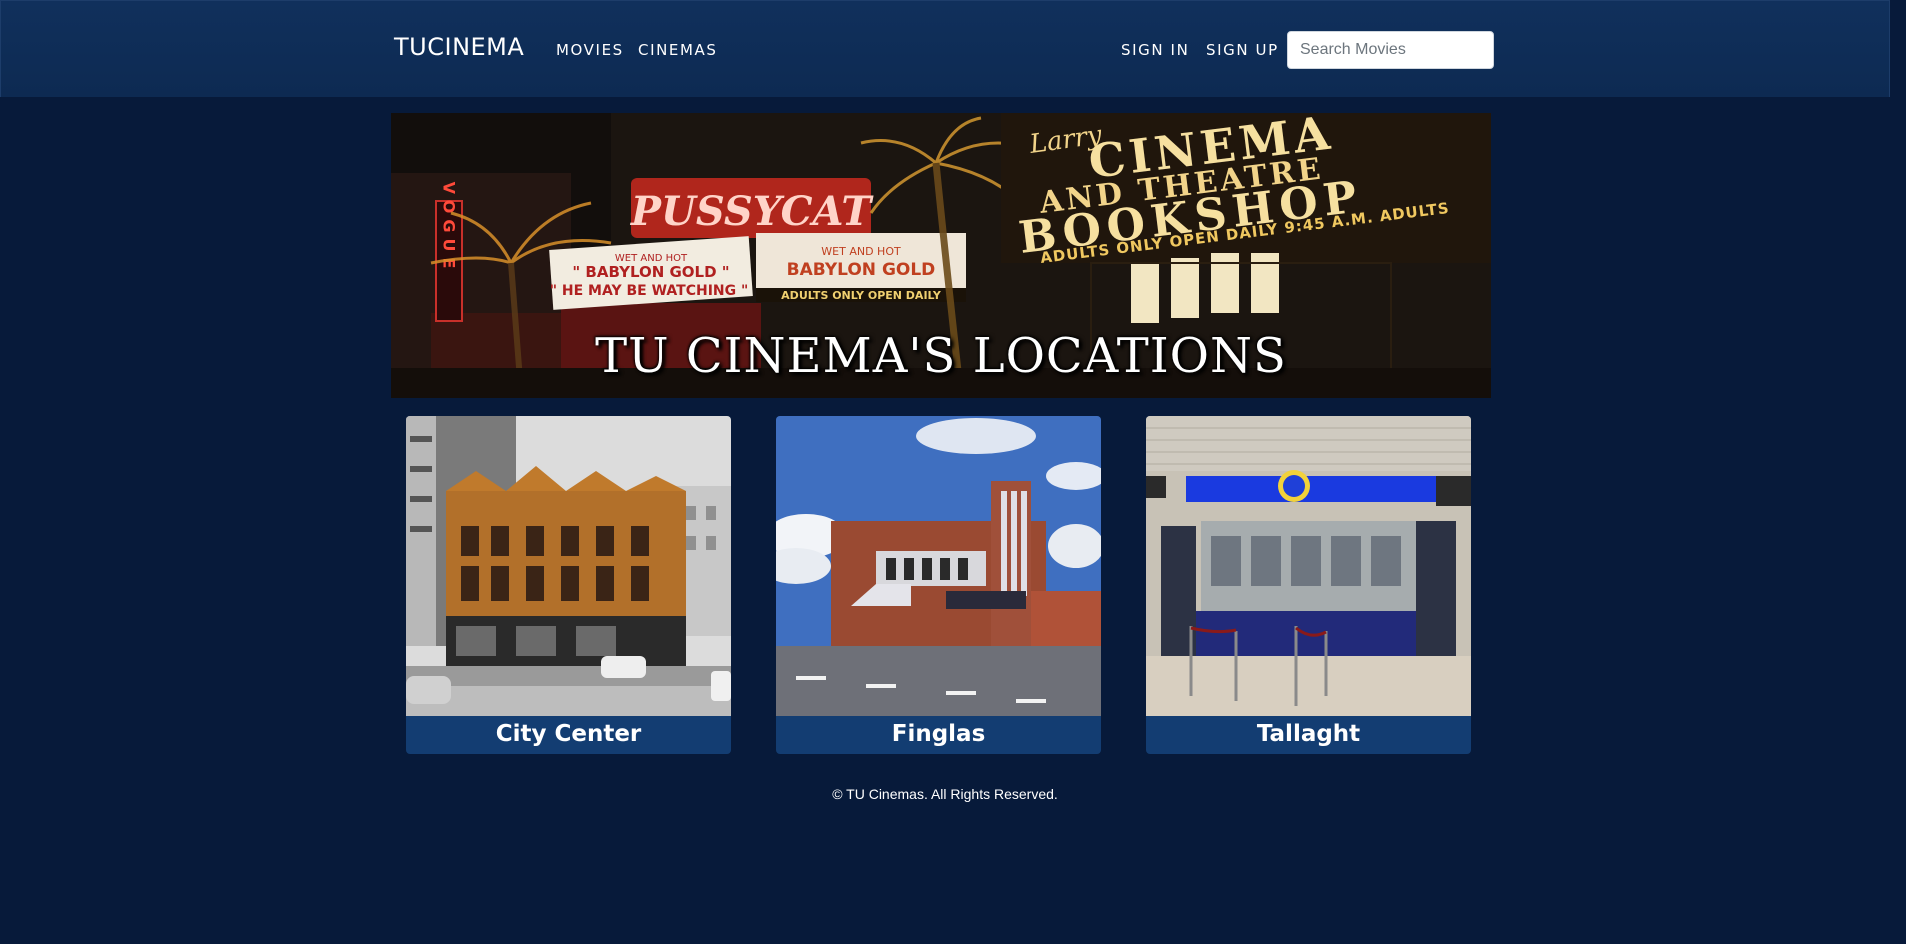  I want to click on location-card-city-center: City Center, so click(568, 585).